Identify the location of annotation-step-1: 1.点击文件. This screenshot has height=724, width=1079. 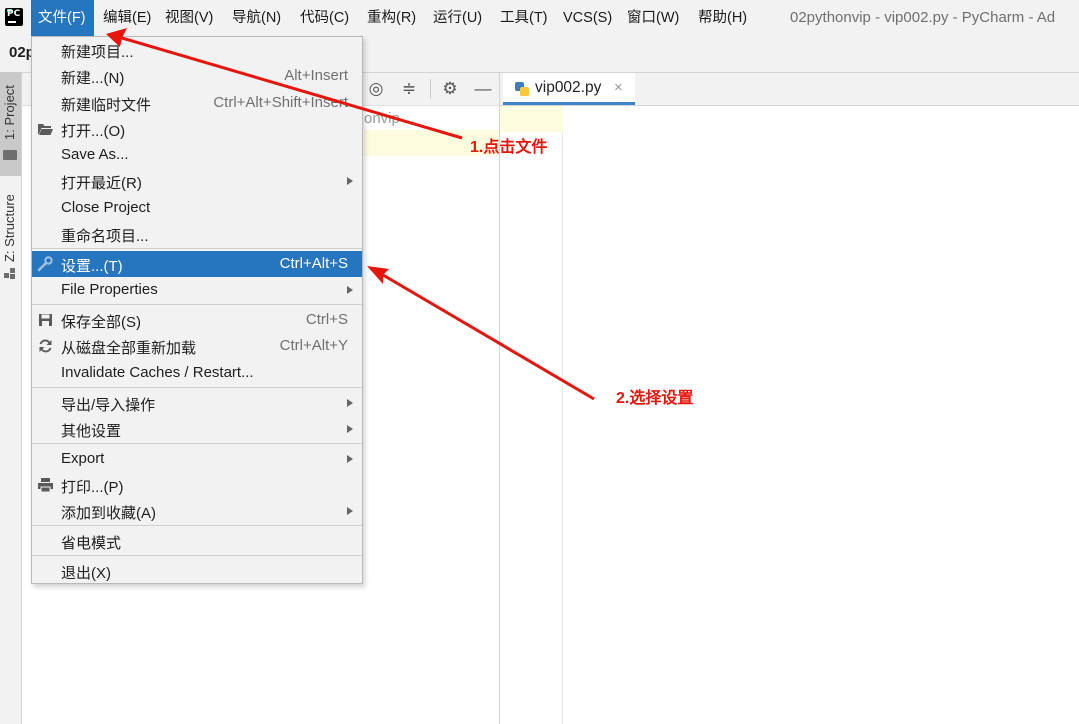
(509, 147).